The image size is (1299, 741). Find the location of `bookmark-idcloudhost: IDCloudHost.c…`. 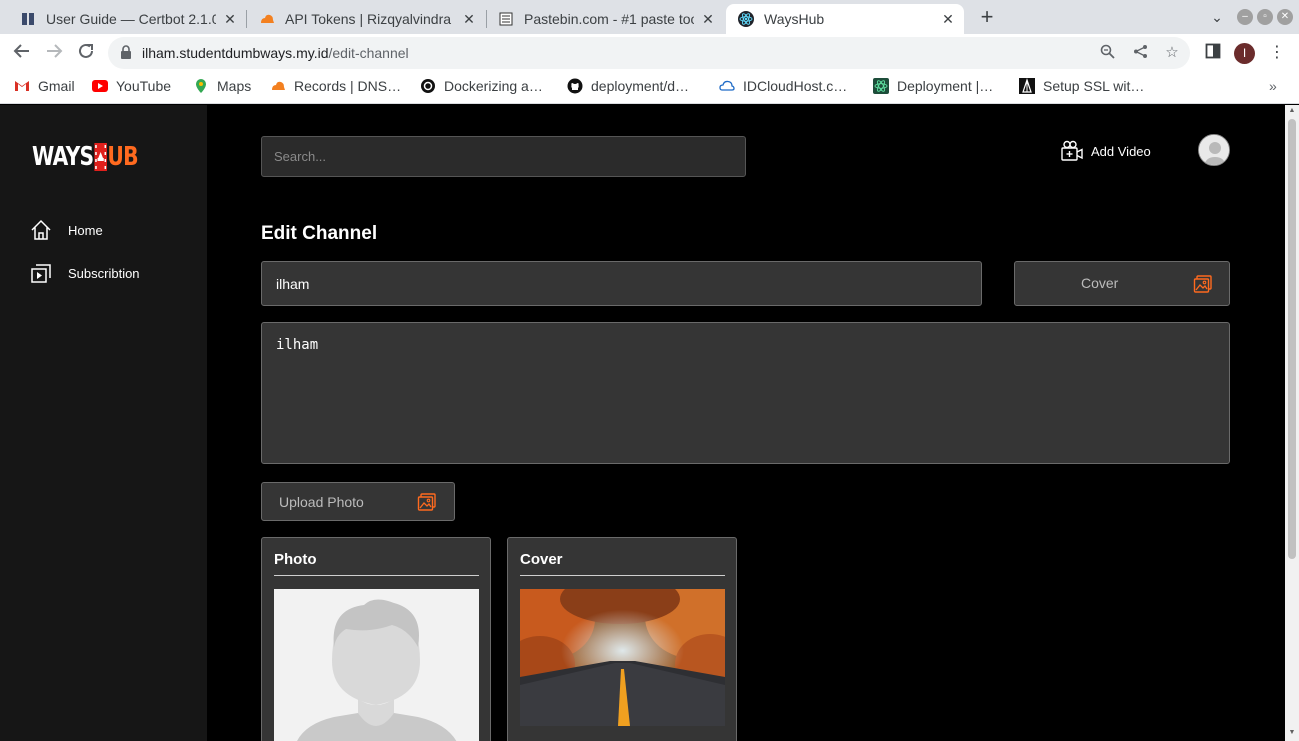

bookmark-idcloudhost: IDCloudHost.c… is located at coordinates (783, 86).